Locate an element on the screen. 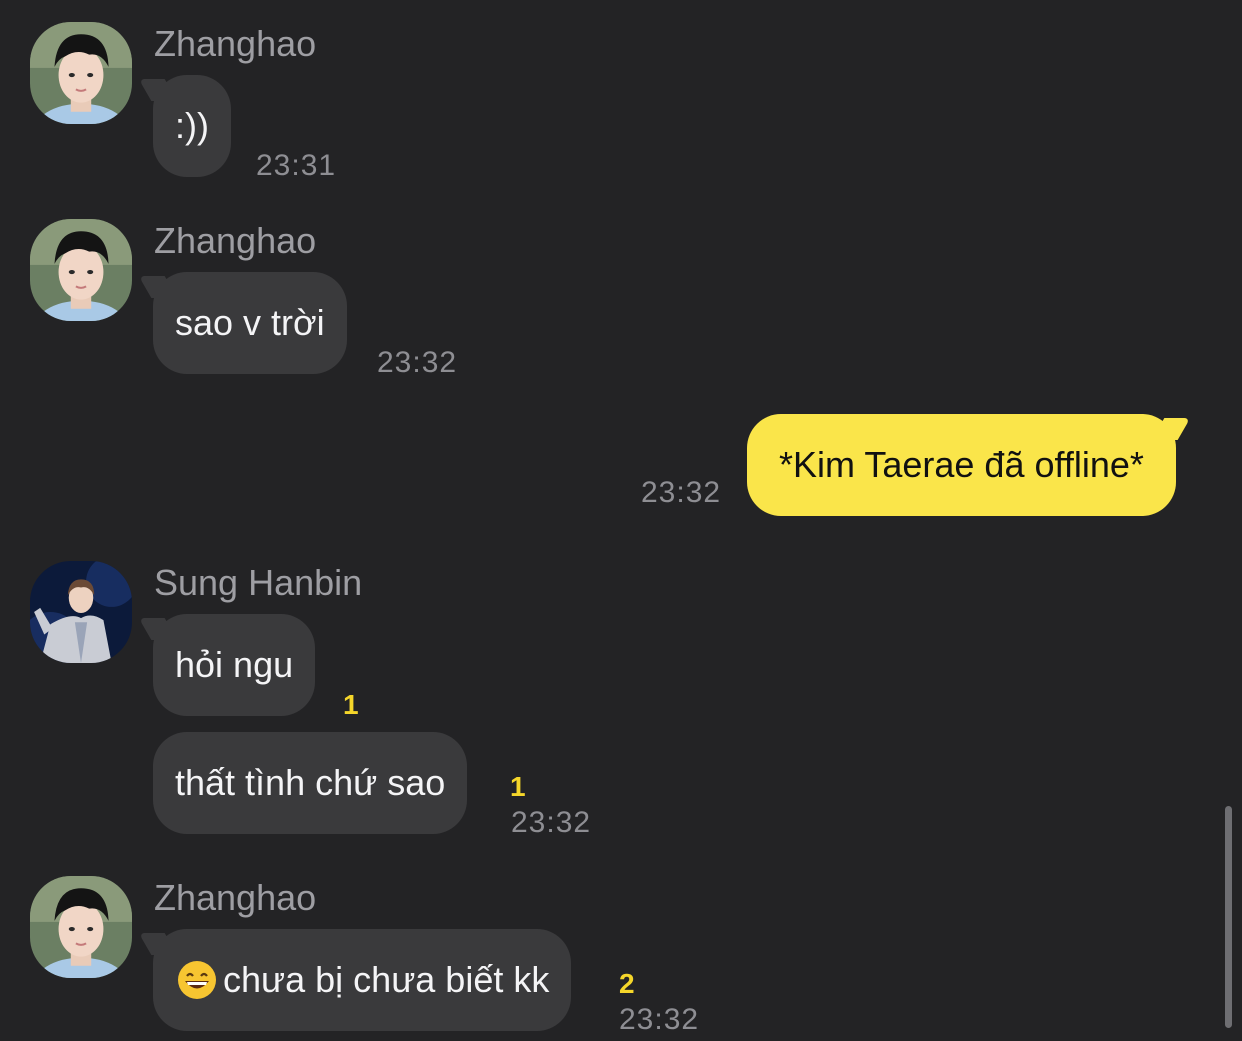  message-bubble: sao v trời is located at coordinates (250, 323).